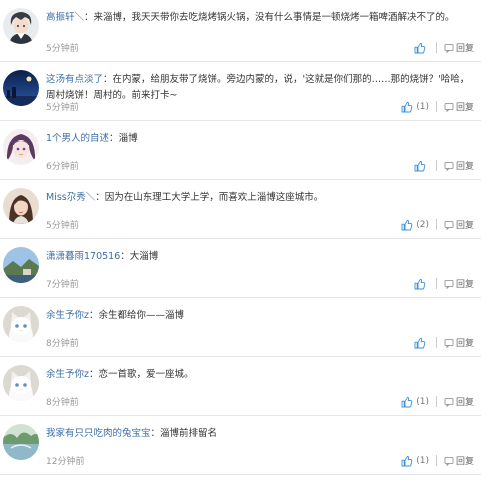  What do you see at coordinates (98, 433) in the screenshot?
I see `author-link: 我家有只只吃肉的兔宝宝` at bounding box center [98, 433].